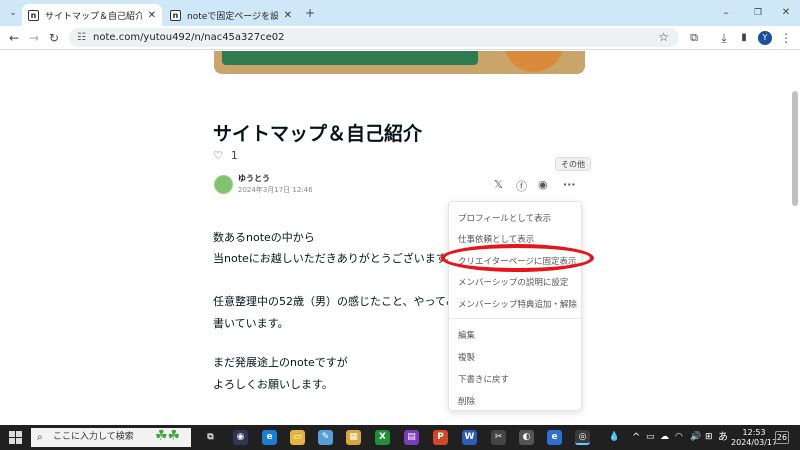 Image resolution: width=800 pixels, height=450 pixels. I want to click on snipping-tool-icon: ✂, so click(498, 437).